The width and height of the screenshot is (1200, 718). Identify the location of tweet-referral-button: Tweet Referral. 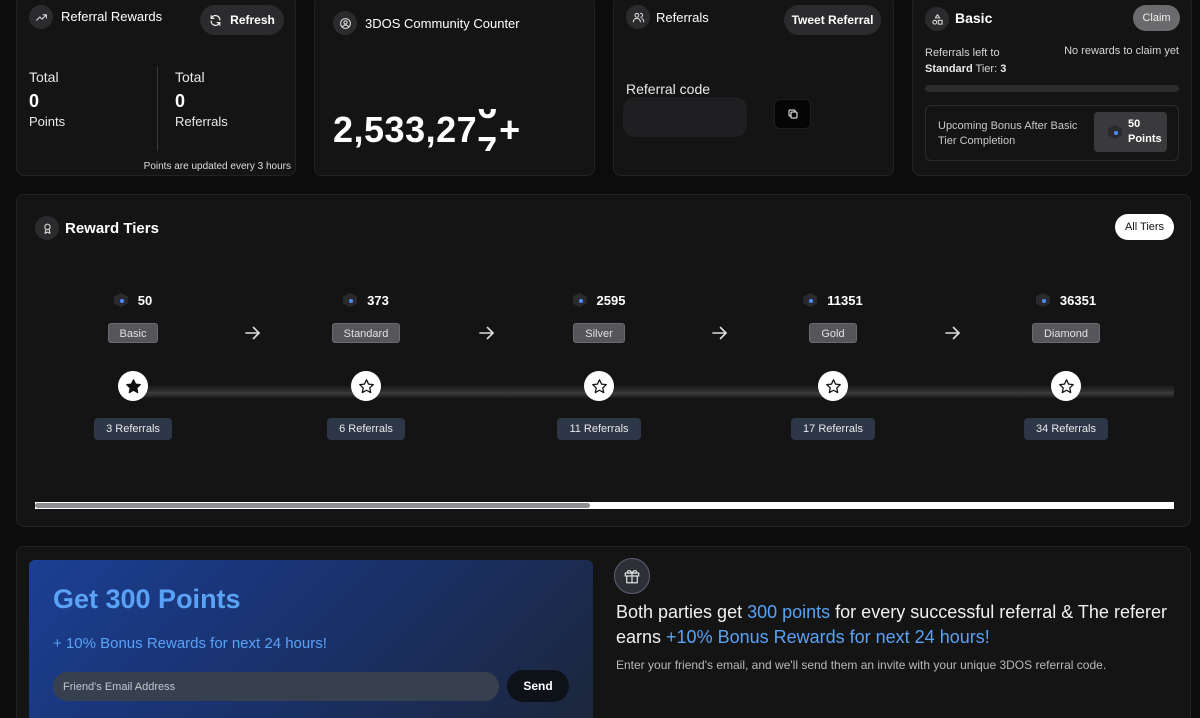
(832, 20).